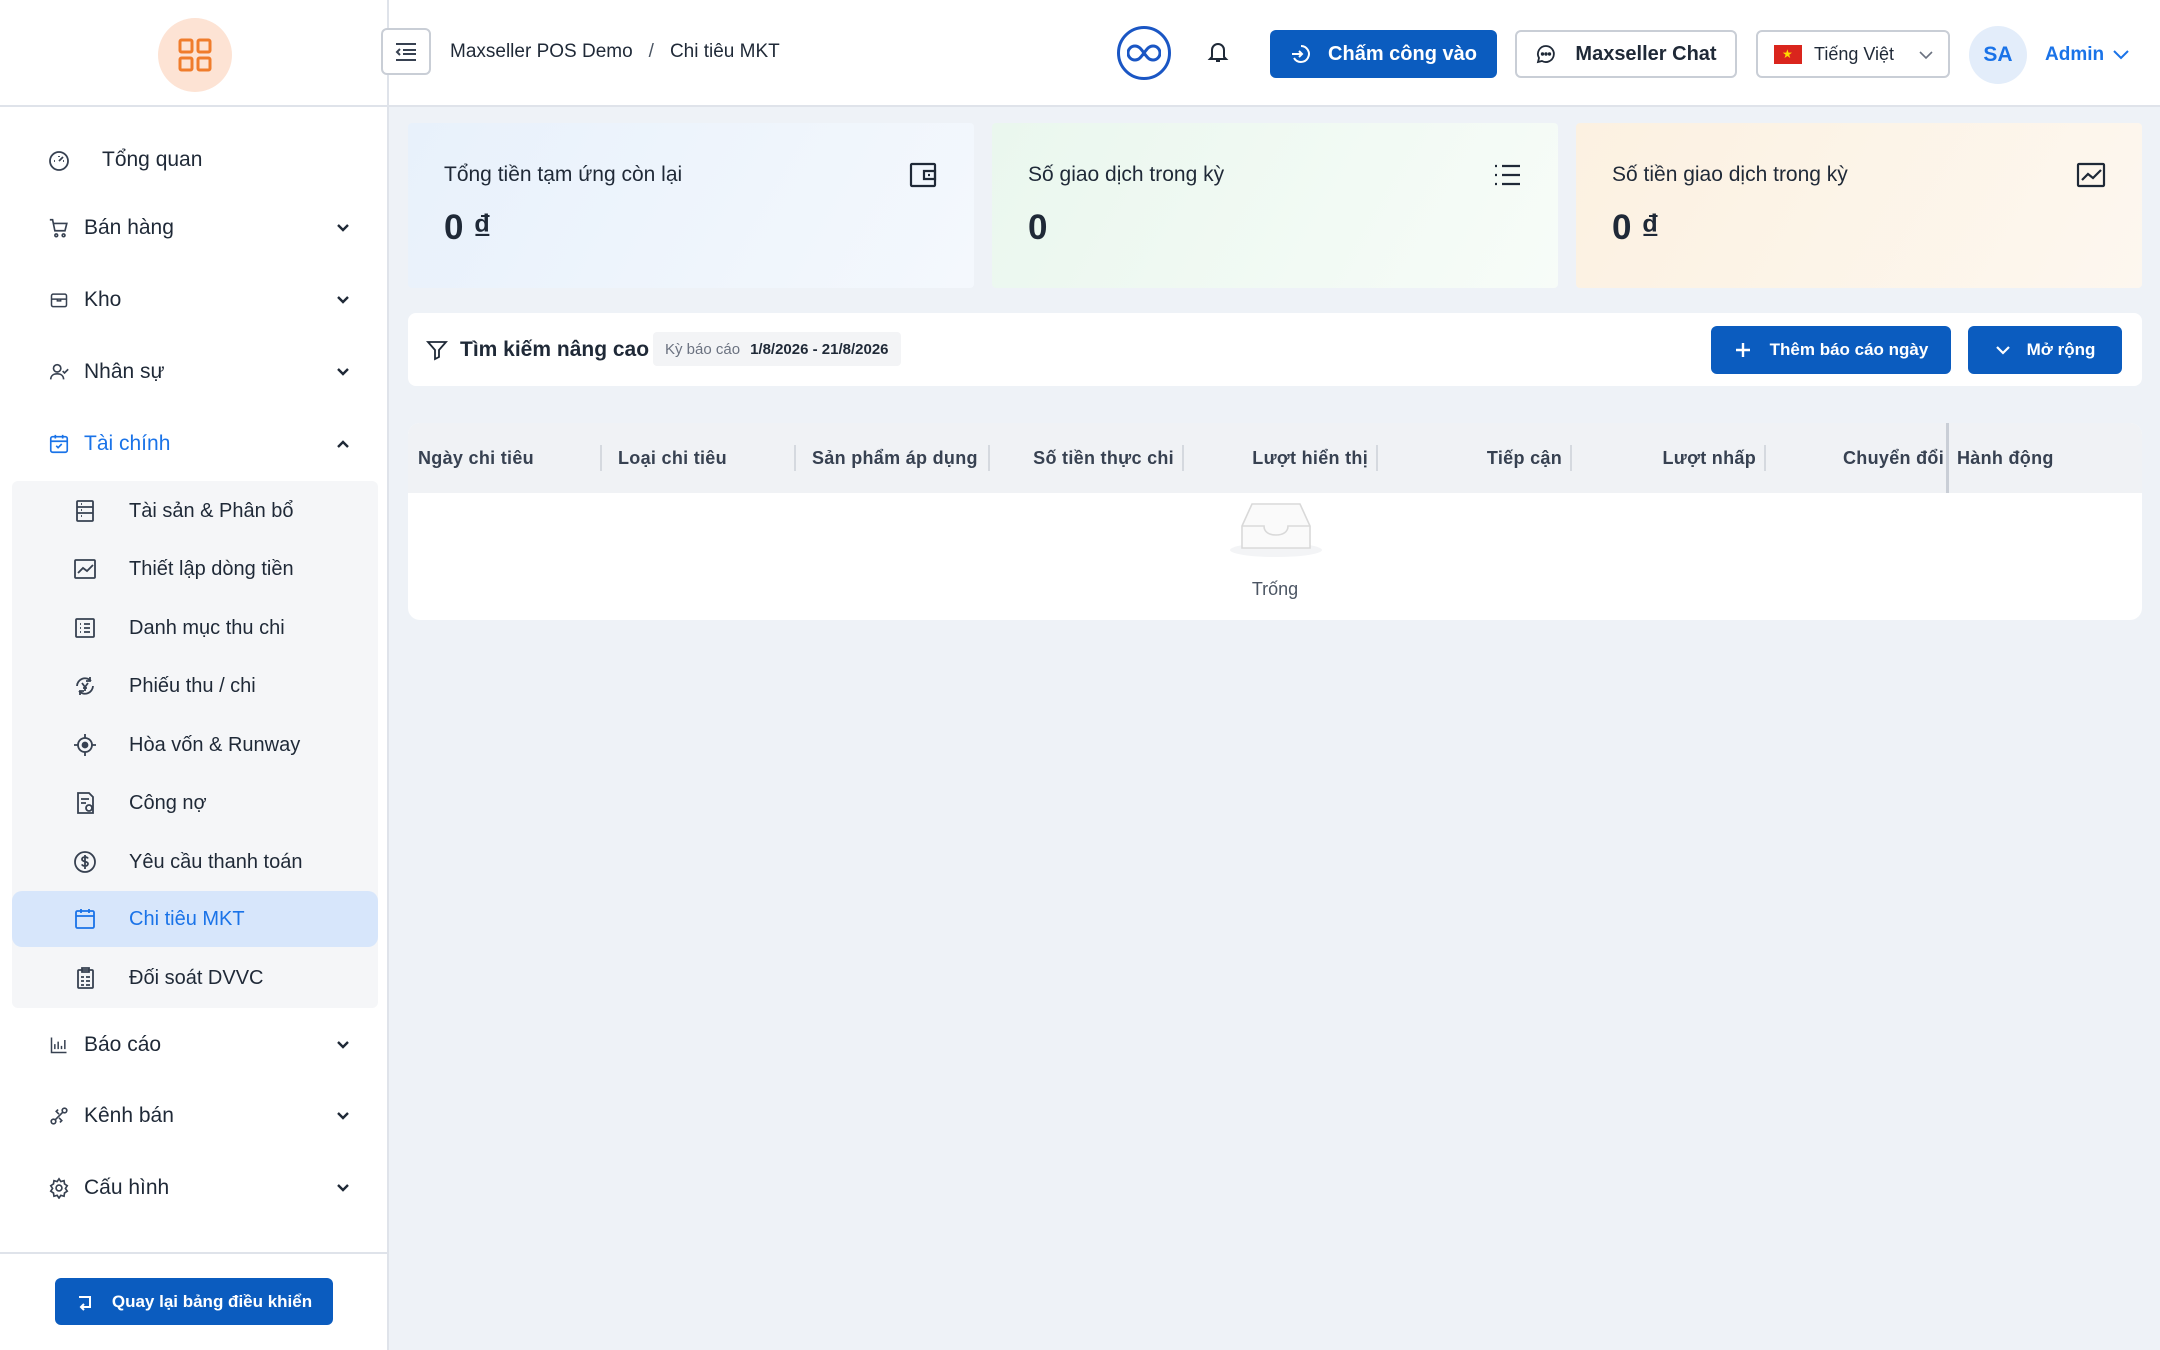  Describe the element at coordinates (699, 458) in the screenshot. I see `column-header: Loại chi tiêu` at that location.